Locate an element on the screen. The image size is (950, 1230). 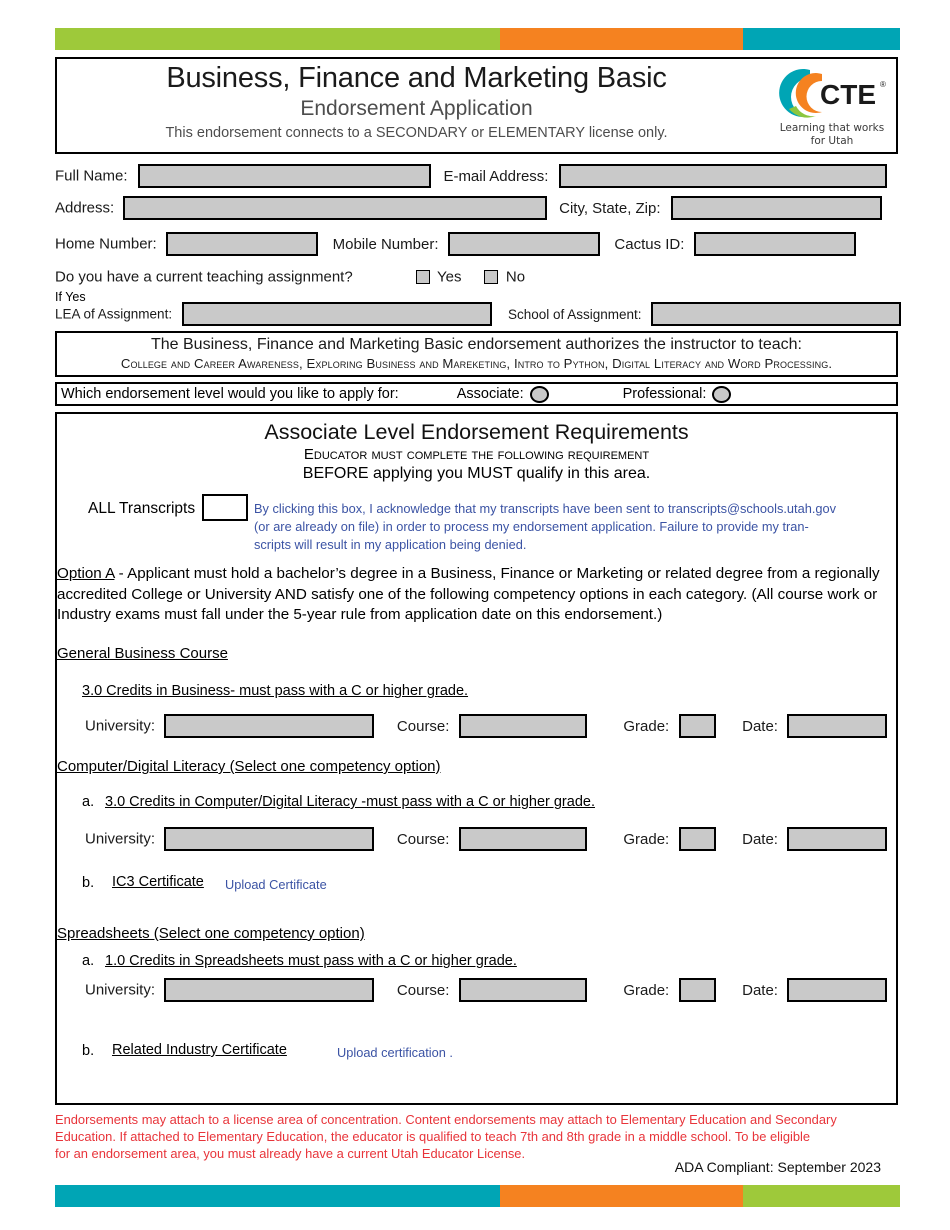
all-transcripts-label: ALL Transcripts is located at coordinates (142, 508).